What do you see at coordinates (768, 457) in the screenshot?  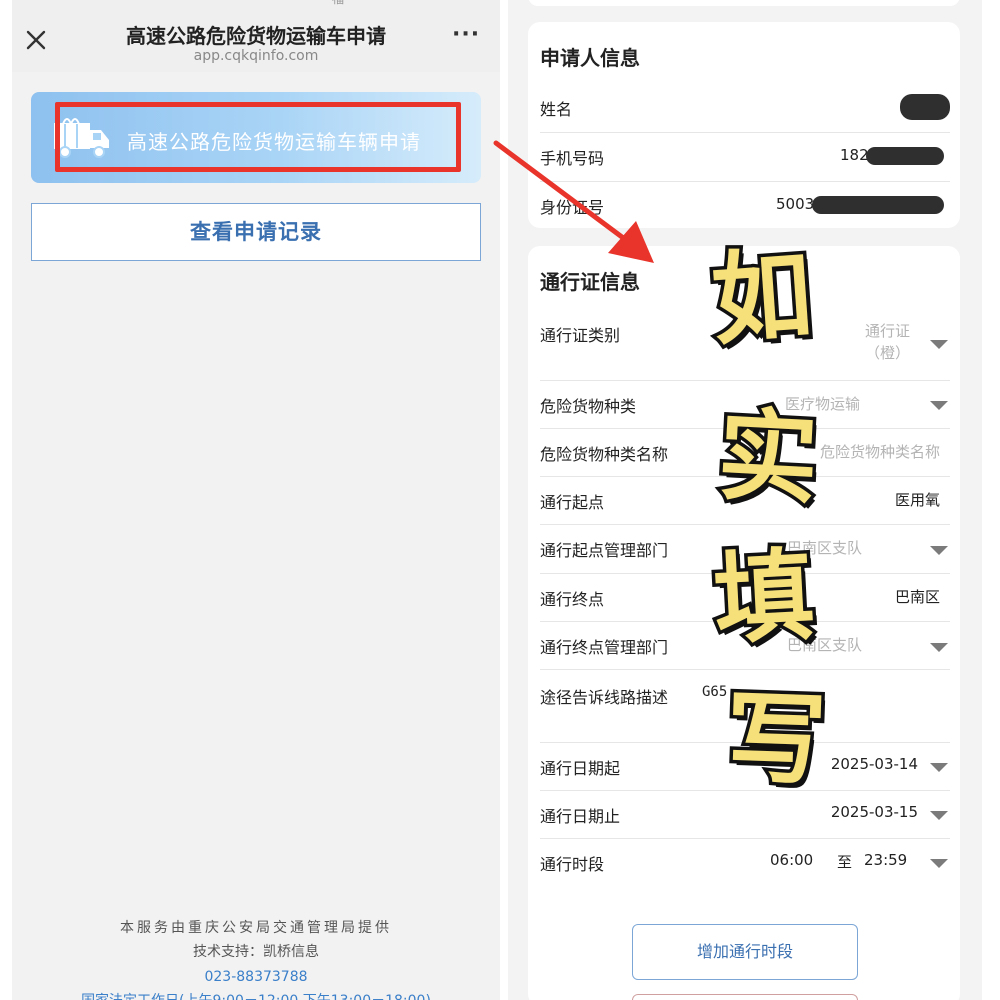 I see `overlay-char: 实` at bounding box center [768, 457].